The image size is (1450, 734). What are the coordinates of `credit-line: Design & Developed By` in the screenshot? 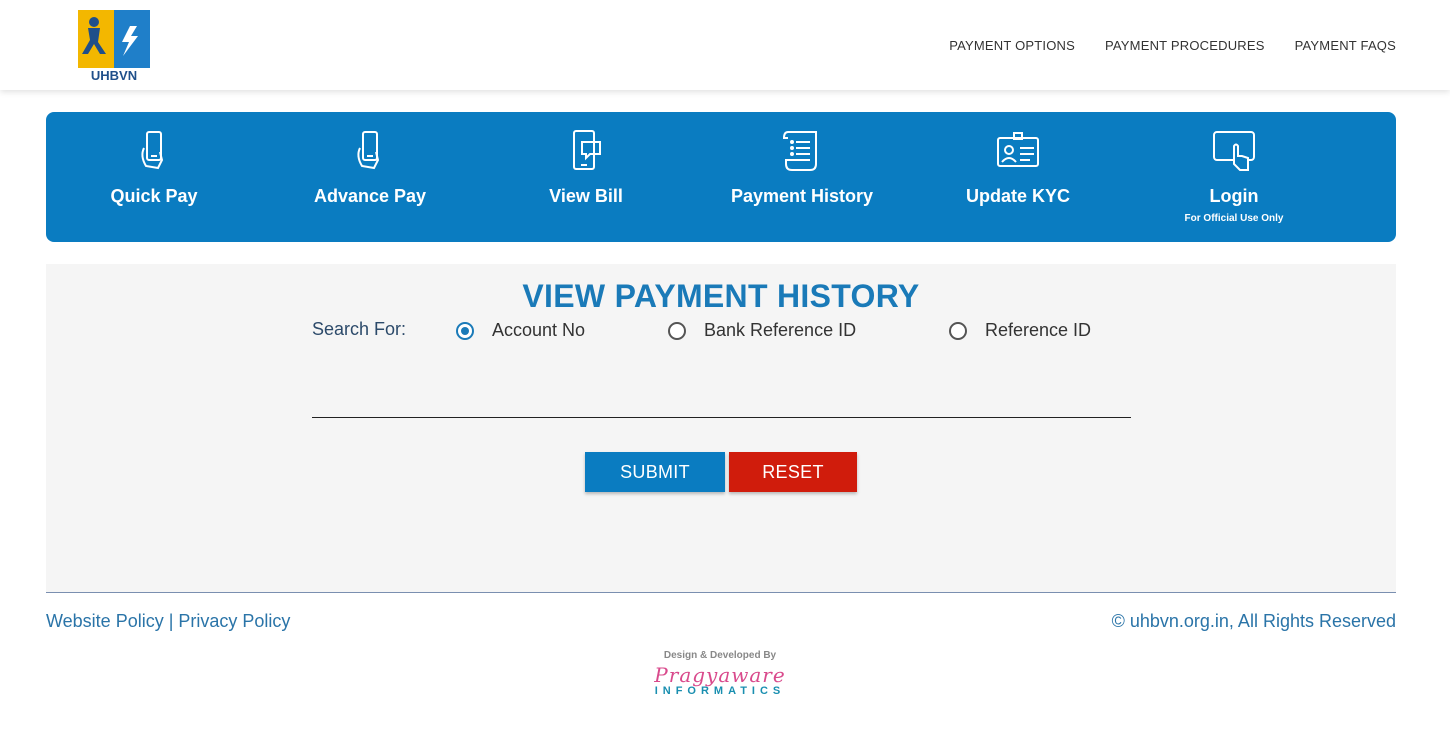 It's located at (720, 655).